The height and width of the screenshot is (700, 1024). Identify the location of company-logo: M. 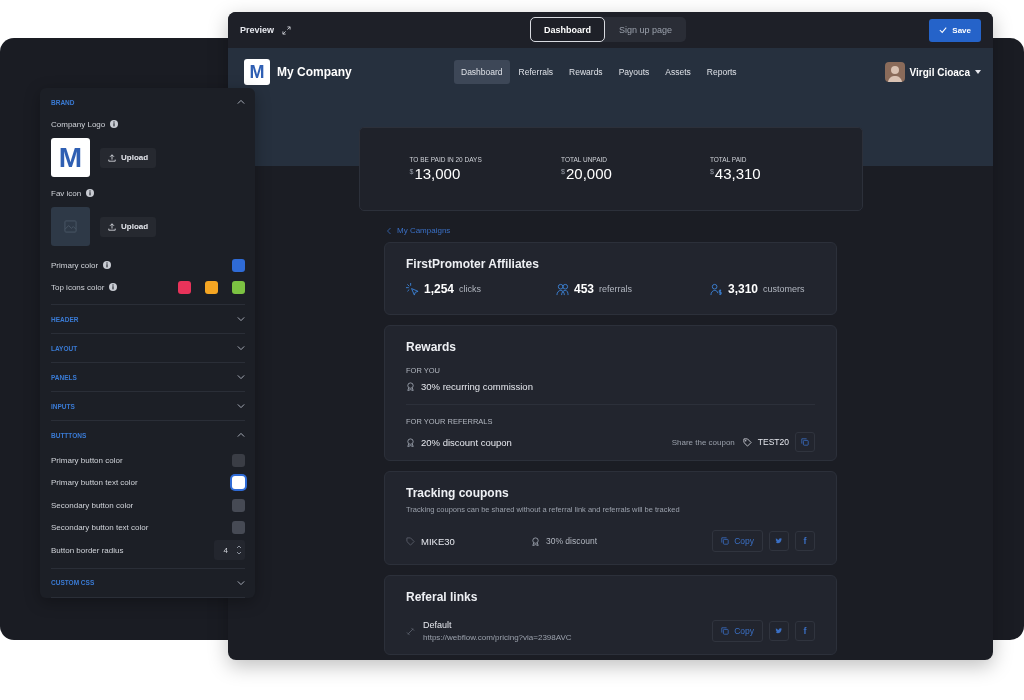
(257, 72).